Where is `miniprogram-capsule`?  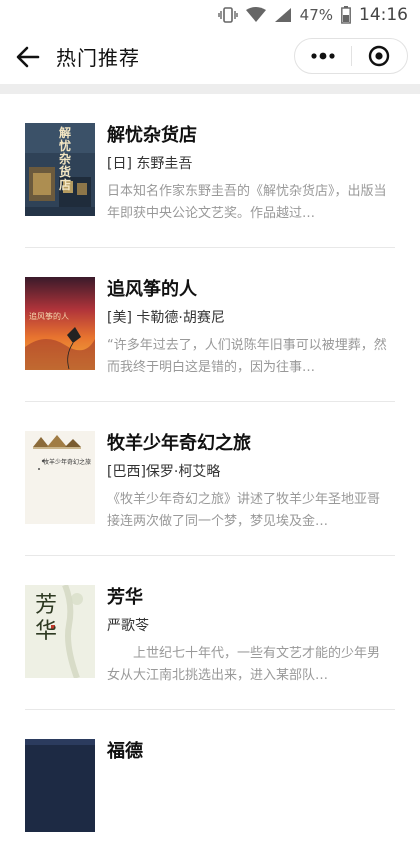
miniprogram-capsule is located at coordinates (351, 56).